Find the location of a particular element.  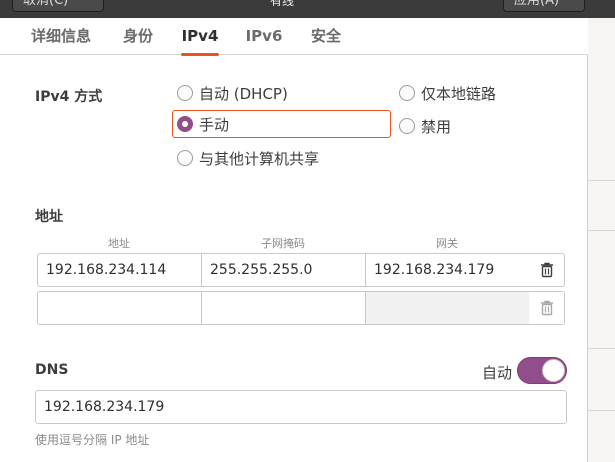

apply-button: 应用(A) is located at coordinates (544, 6).